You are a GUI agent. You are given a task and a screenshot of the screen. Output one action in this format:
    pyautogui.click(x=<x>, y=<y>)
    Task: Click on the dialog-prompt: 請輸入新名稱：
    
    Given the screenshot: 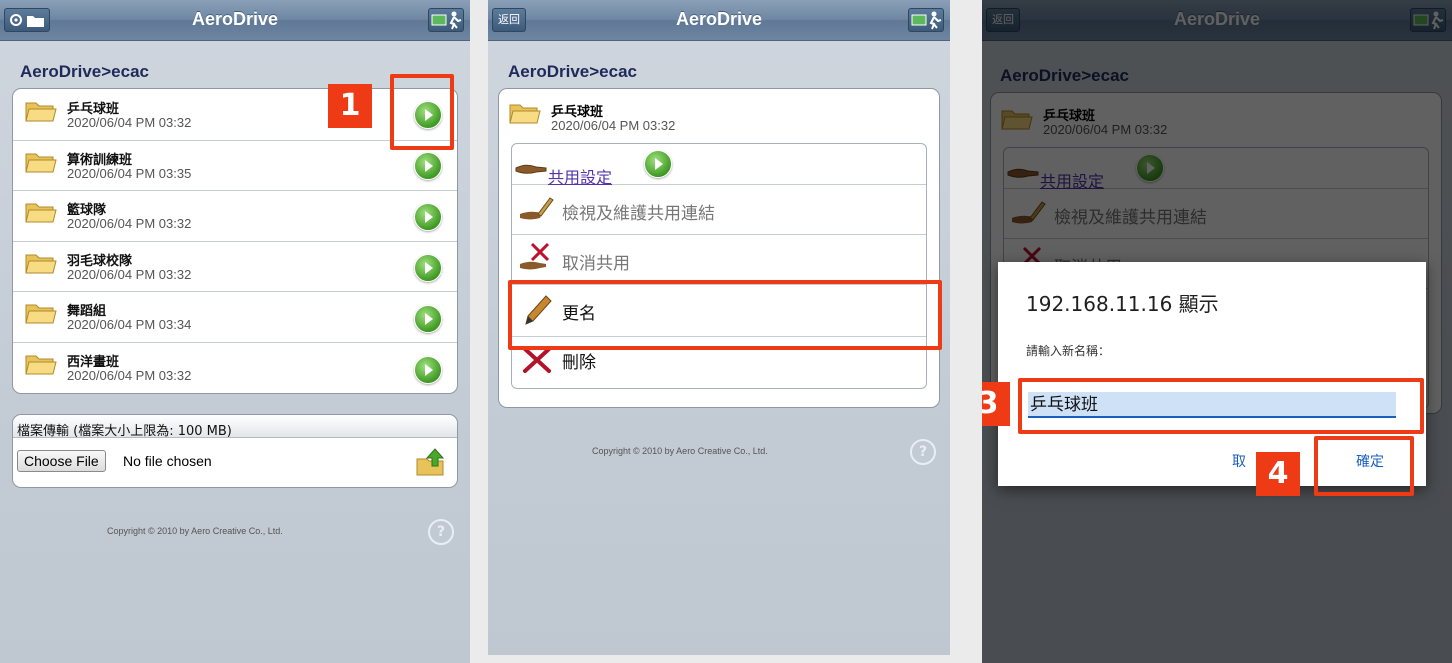 What is the action you would take?
    pyautogui.click(x=1068, y=351)
    